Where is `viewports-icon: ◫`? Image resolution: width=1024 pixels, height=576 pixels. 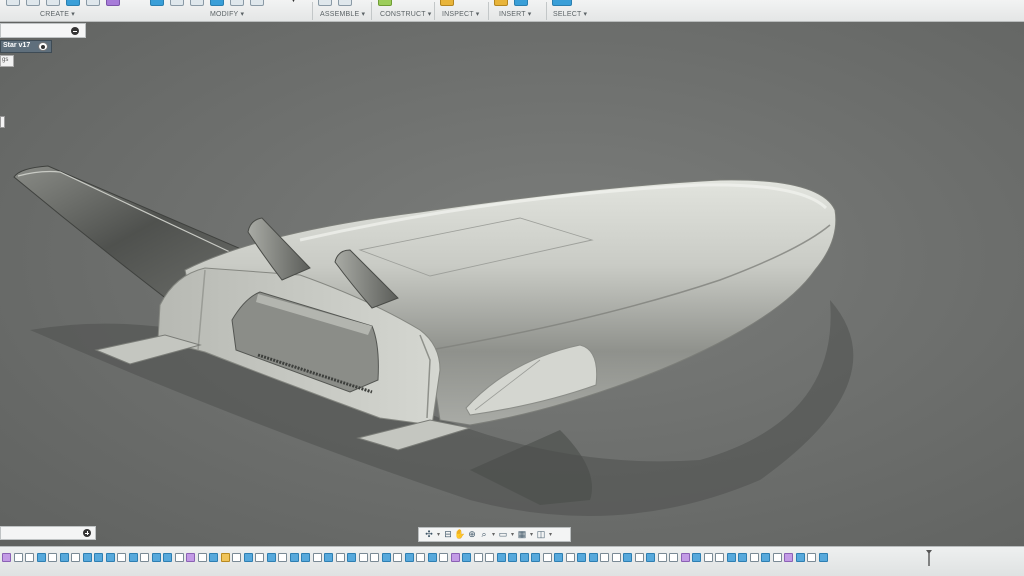
viewports-icon: ◫ is located at coordinates (541, 534).